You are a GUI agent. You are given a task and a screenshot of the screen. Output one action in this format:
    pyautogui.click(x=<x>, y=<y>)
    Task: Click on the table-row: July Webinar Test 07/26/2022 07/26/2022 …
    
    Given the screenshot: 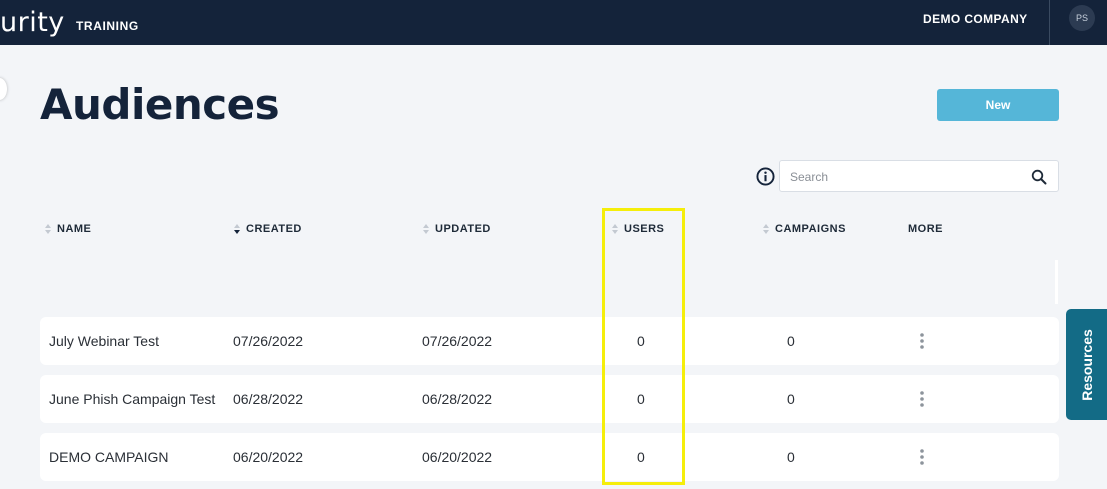 What is the action you would take?
    pyautogui.click(x=549, y=341)
    